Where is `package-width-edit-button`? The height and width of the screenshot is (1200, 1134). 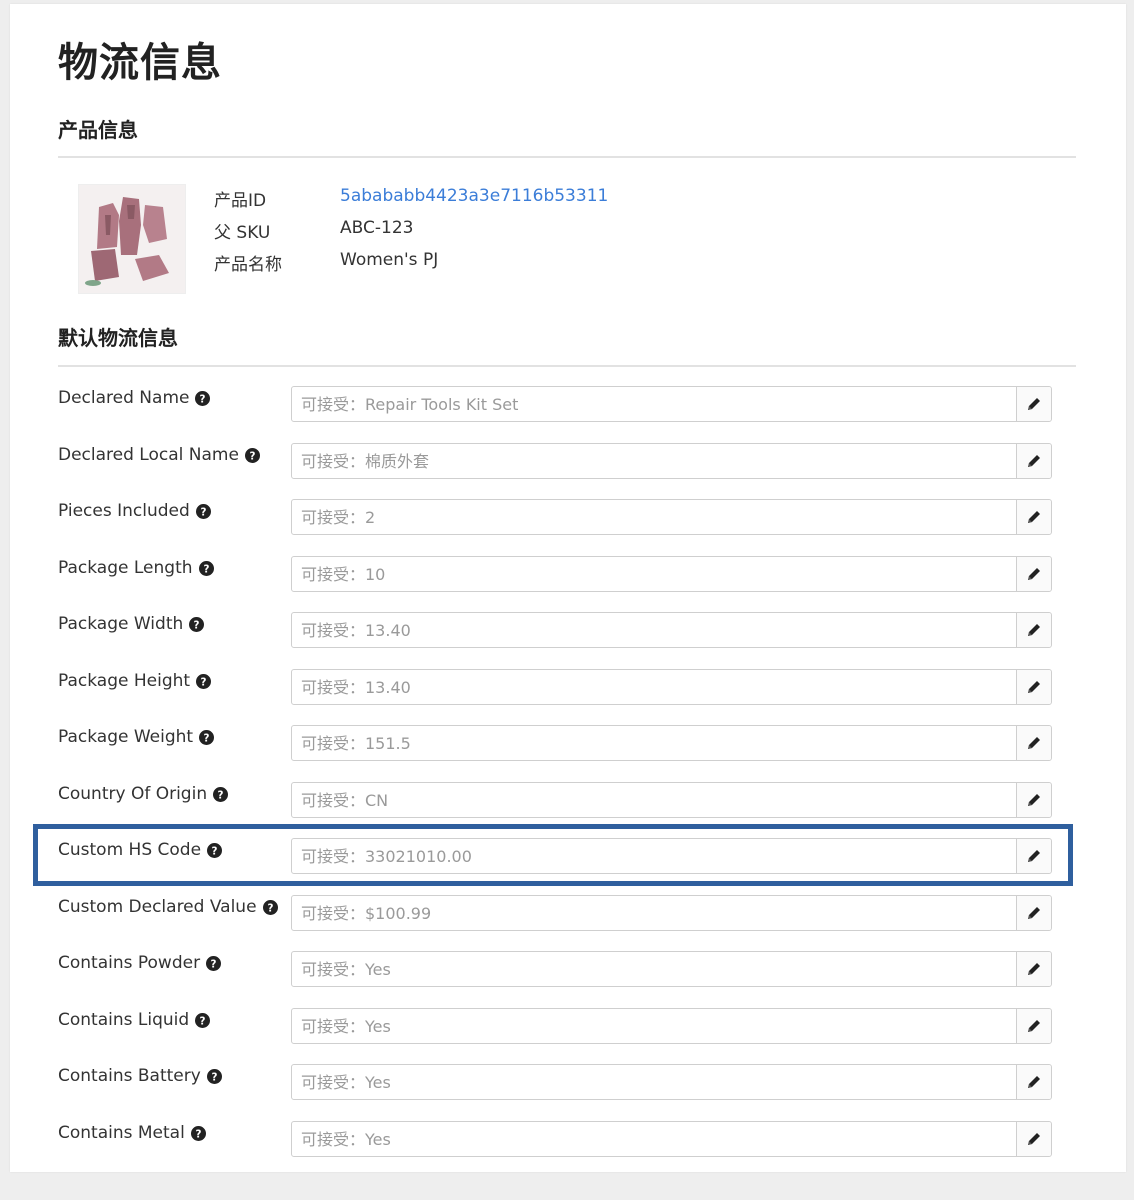
package-width-edit-button is located at coordinates (1033, 630).